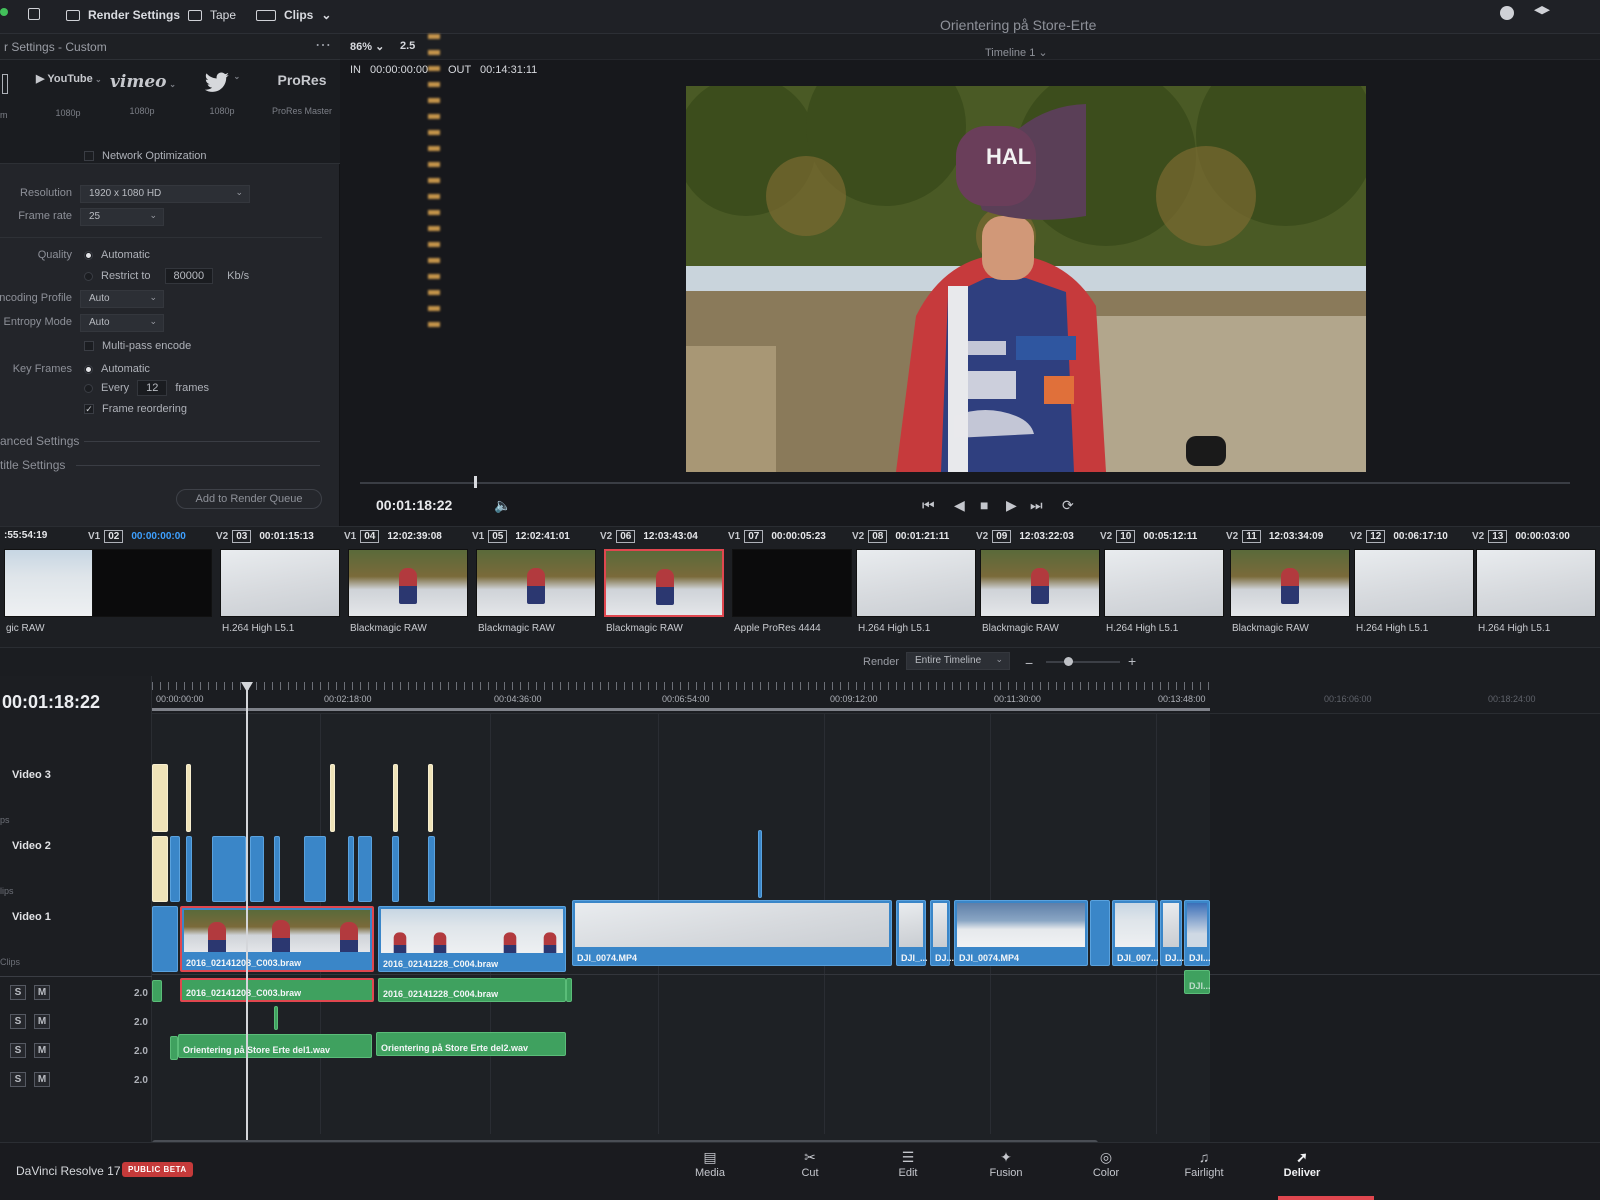 This screenshot has height=1200, width=1600. What do you see at coordinates (122, 323) in the screenshot?
I see `entropy-mode-dropdown: Auto ⌄` at bounding box center [122, 323].